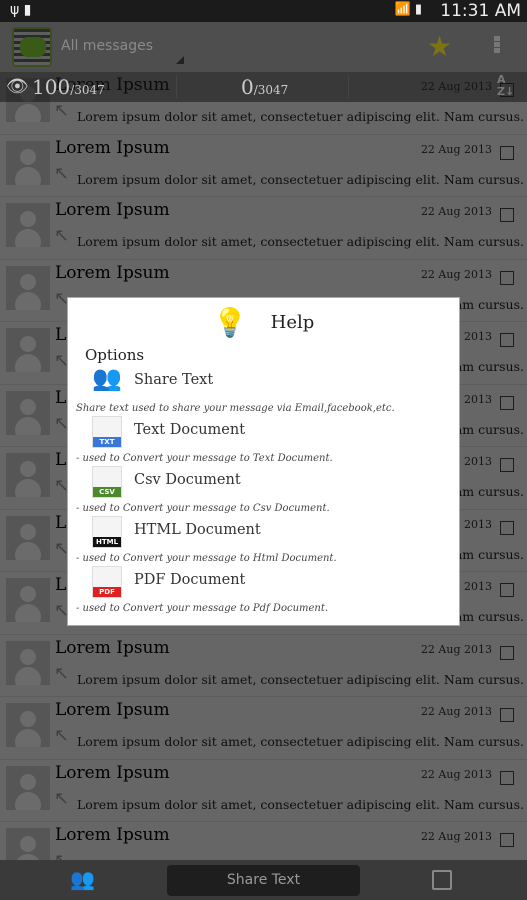  I want to click on selected-count: 0/3047, so click(265, 87).